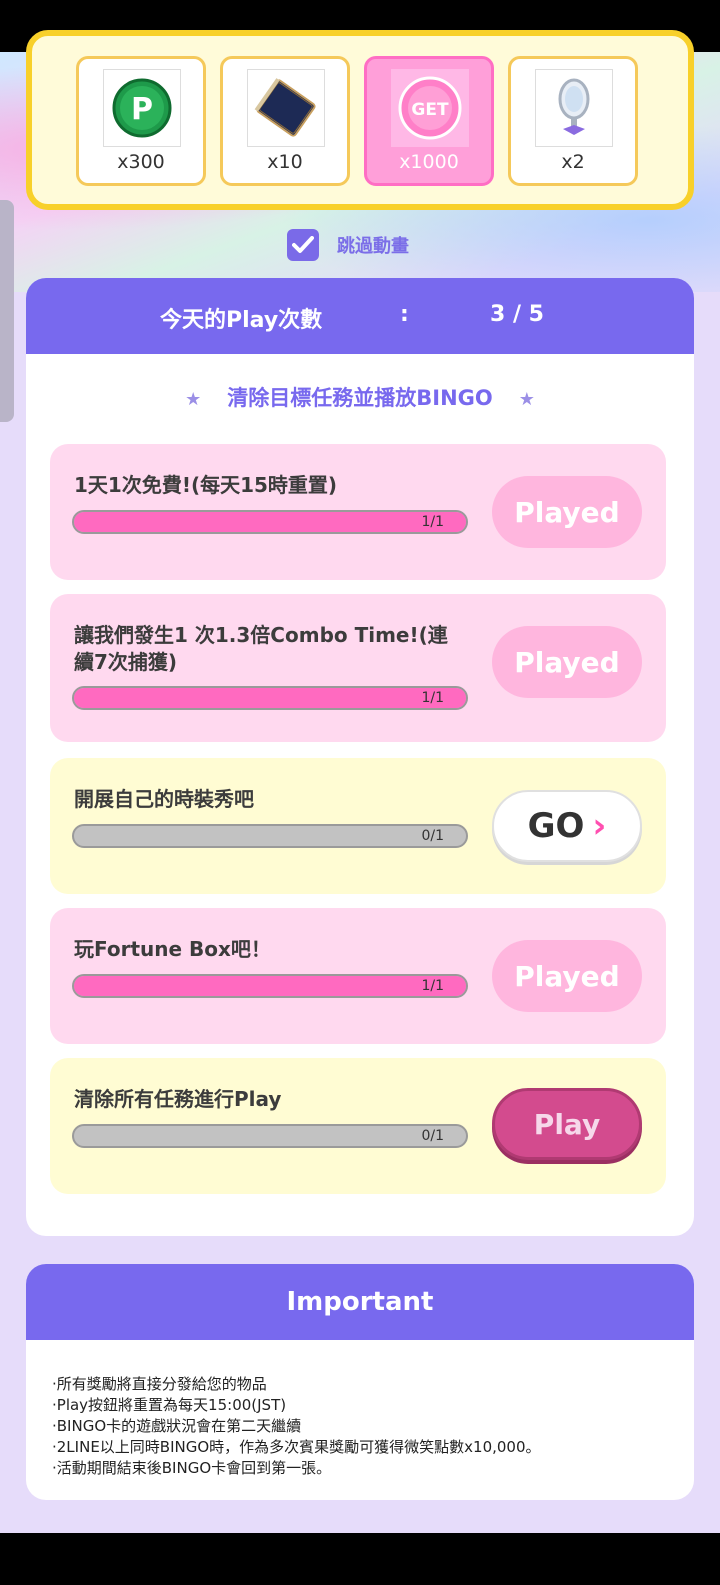 Image resolution: width=720 pixels, height=1585 pixels. What do you see at coordinates (178, 1099) in the screenshot?
I see `mission-text: 清除所有任務進行Play` at bounding box center [178, 1099].